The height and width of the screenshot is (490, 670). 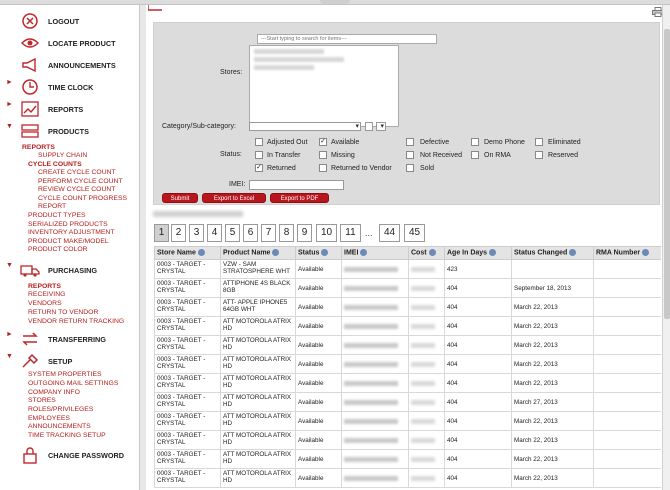 I want to click on column-header: Status Changed, so click(x=552, y=253).